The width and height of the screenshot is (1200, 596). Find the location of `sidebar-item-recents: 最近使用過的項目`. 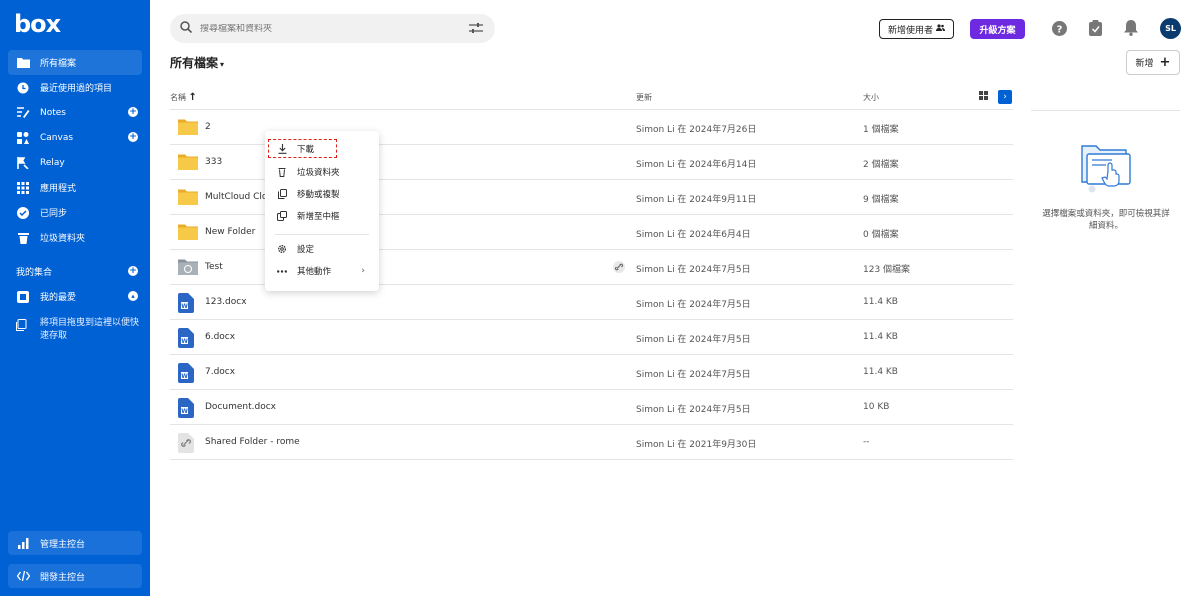

sidebar-item-recents: 最近使用過的項目 is located at coordinates (75, 87).